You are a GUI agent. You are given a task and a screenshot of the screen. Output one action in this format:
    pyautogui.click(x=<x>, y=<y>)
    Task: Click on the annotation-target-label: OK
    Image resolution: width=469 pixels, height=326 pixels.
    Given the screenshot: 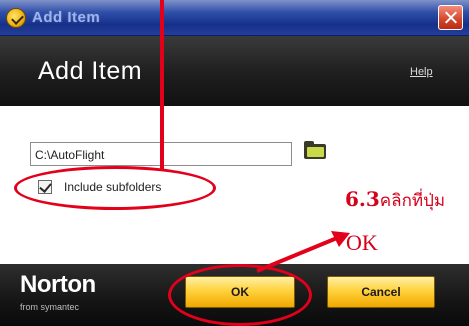 What is the action you would take?
    pyautogui.click(x=362, y=242)
    